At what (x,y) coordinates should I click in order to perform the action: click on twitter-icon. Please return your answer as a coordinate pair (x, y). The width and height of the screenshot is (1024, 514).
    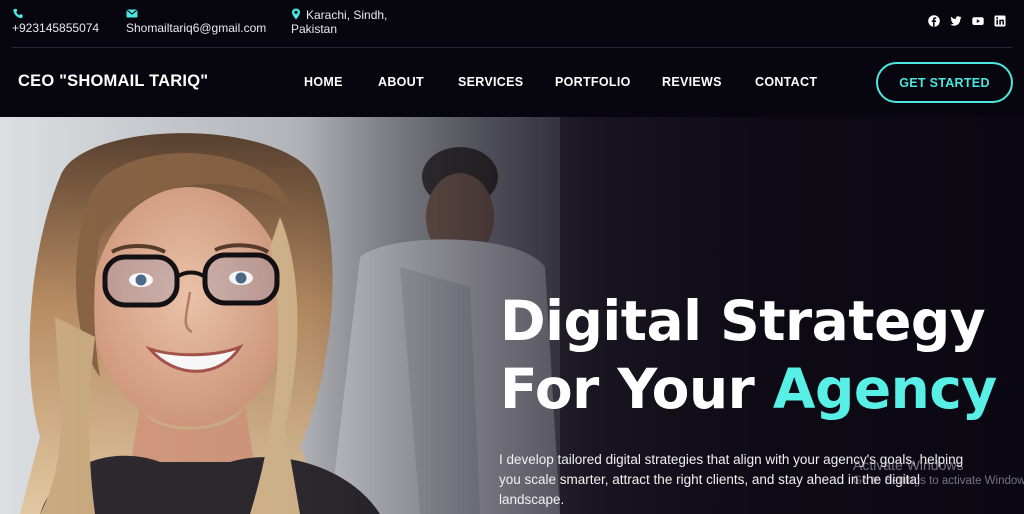
    Looking at the image, I should click on (956, 20).